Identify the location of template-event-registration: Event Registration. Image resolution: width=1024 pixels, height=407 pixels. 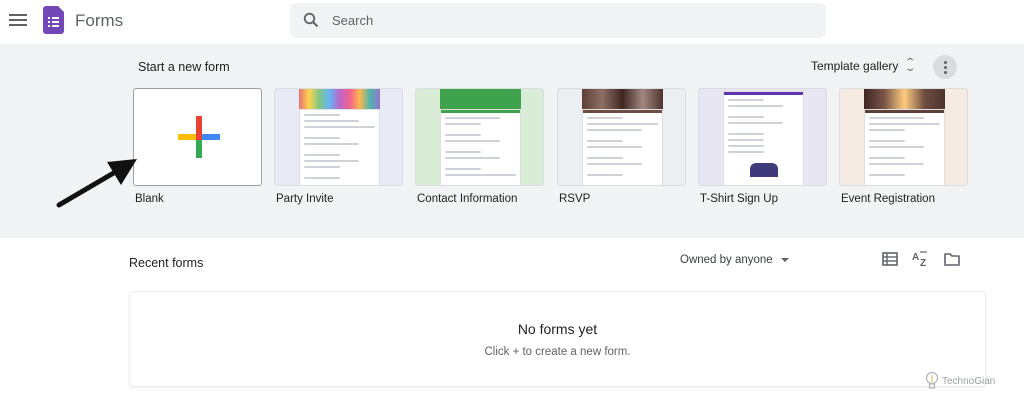
(903, 146).